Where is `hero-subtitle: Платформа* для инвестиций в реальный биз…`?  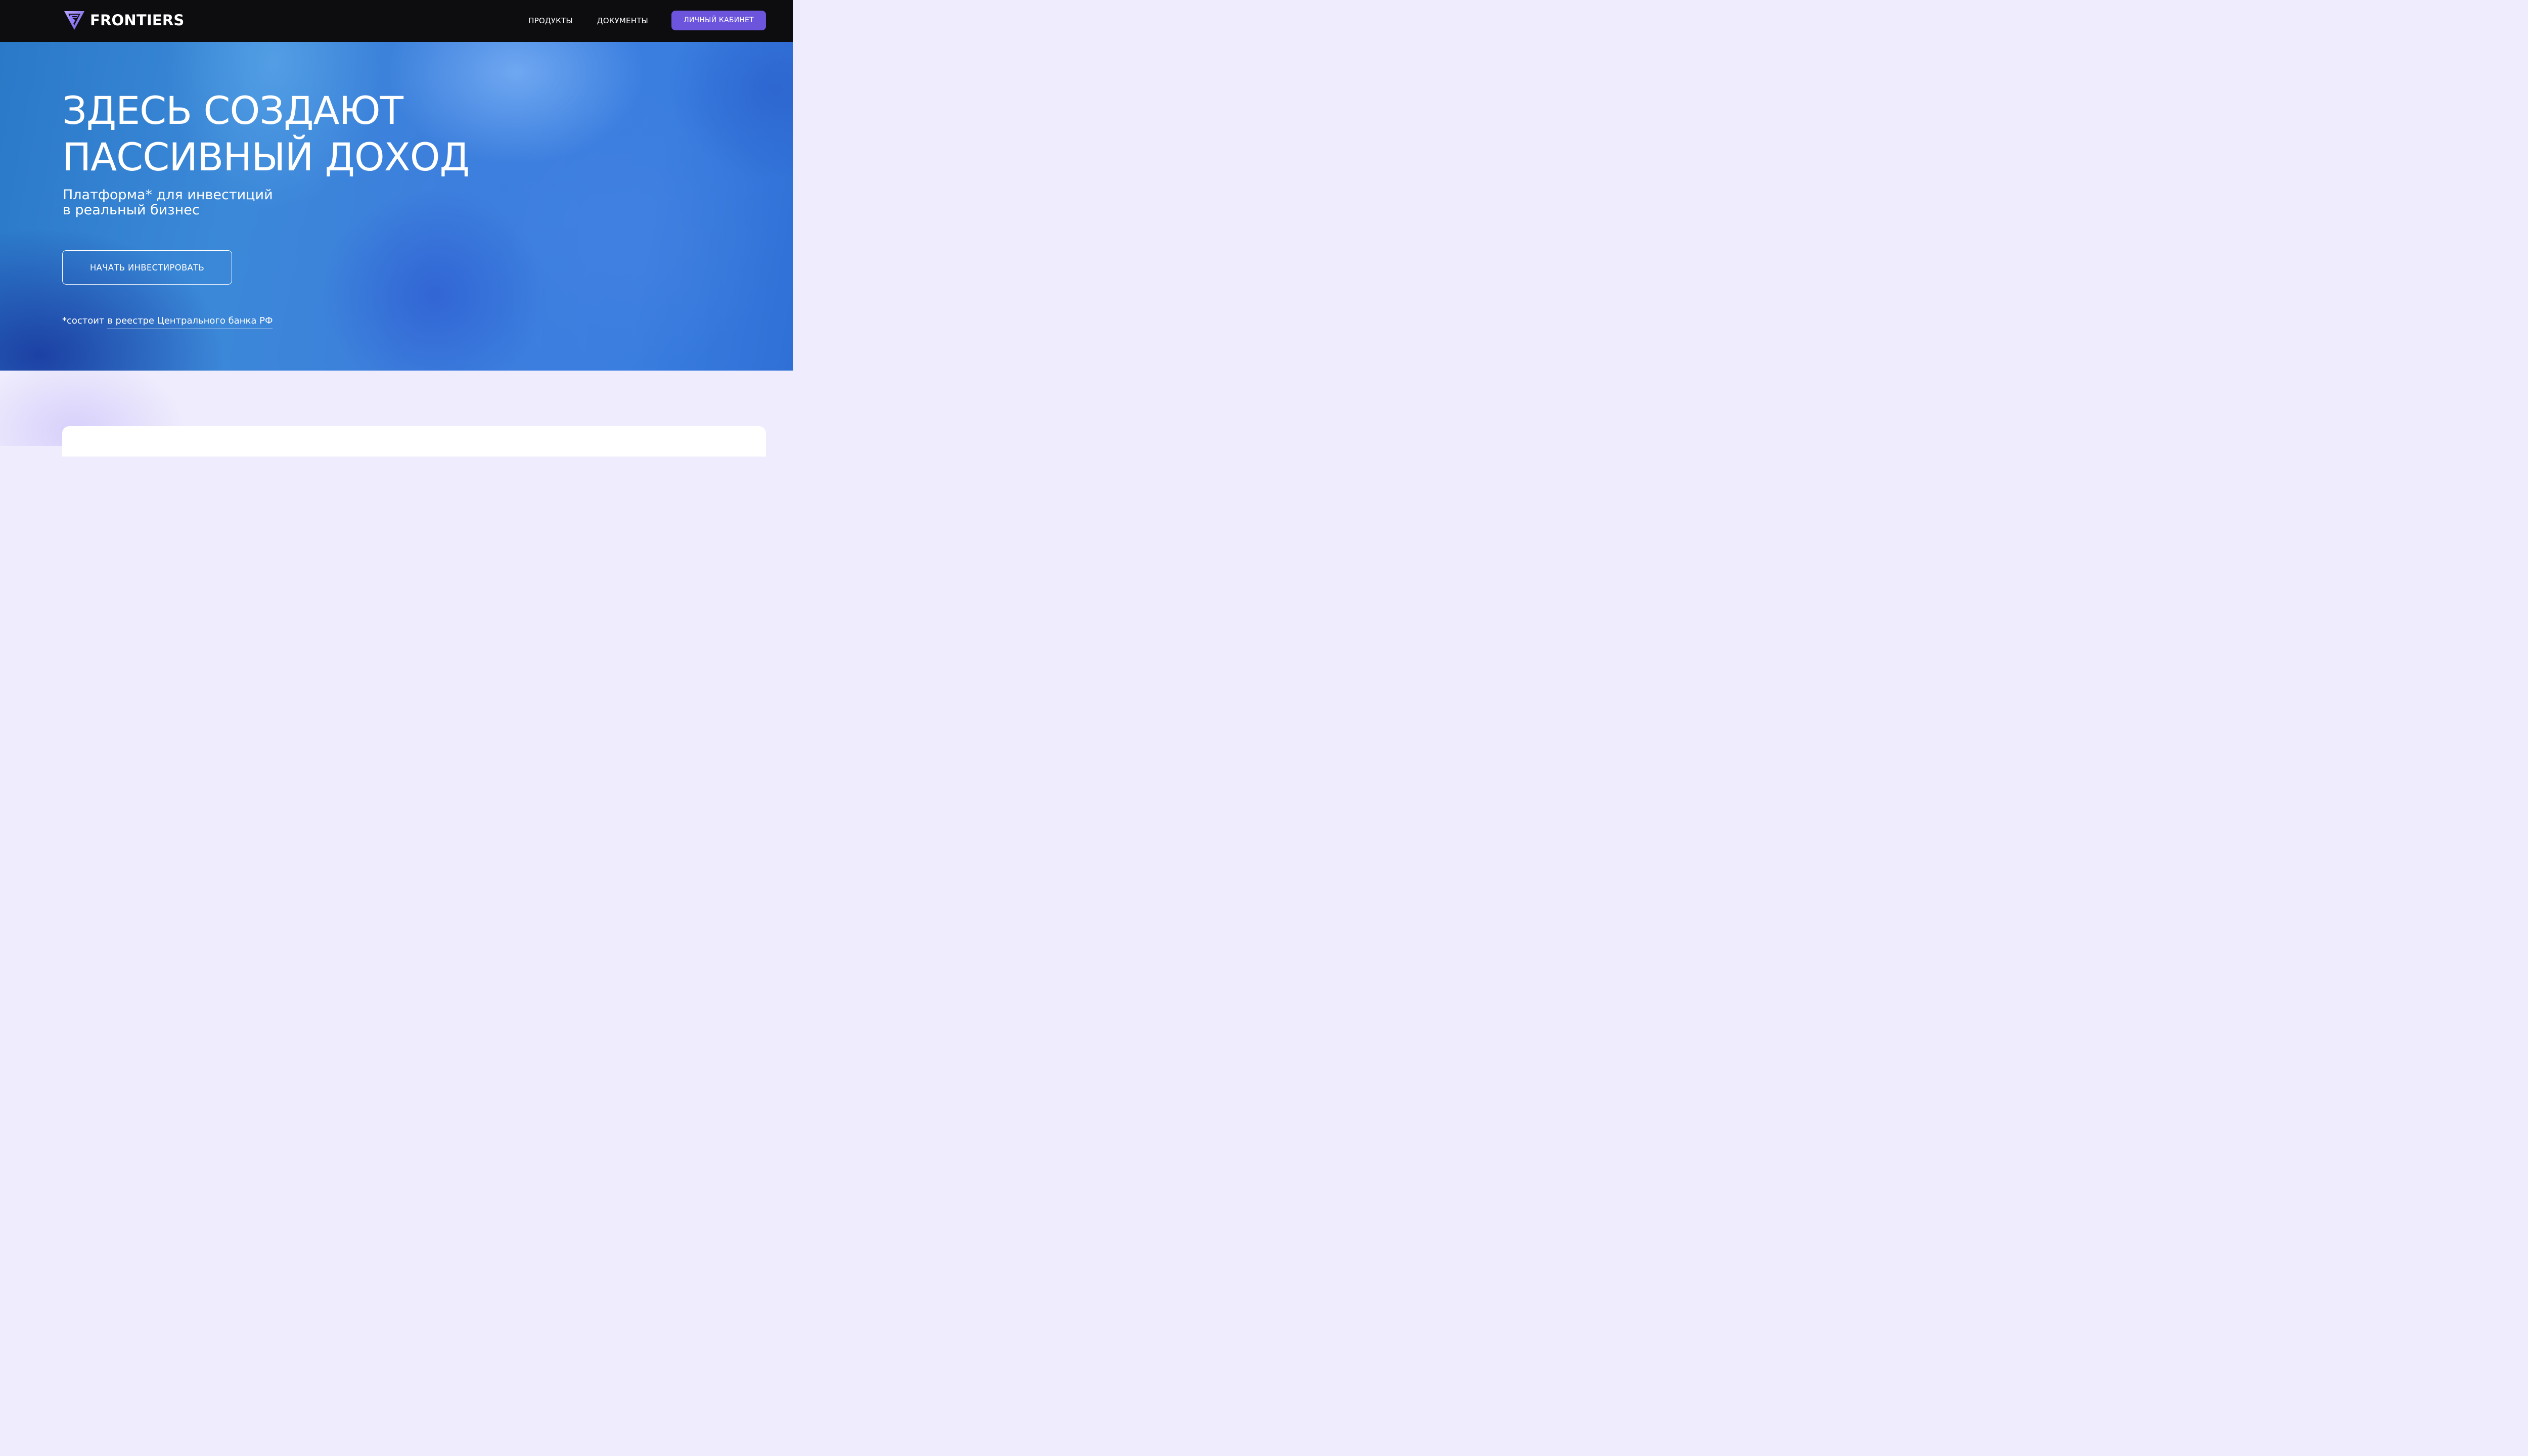
hero-subtitle: Платформа* для инвестиций в реальный биз… is located at coordinates (168, 203).